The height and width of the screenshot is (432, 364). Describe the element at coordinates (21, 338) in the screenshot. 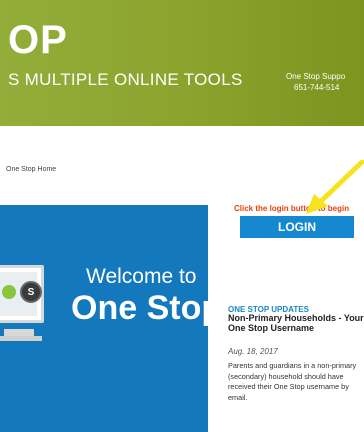

I see `monitor-base` at that location.